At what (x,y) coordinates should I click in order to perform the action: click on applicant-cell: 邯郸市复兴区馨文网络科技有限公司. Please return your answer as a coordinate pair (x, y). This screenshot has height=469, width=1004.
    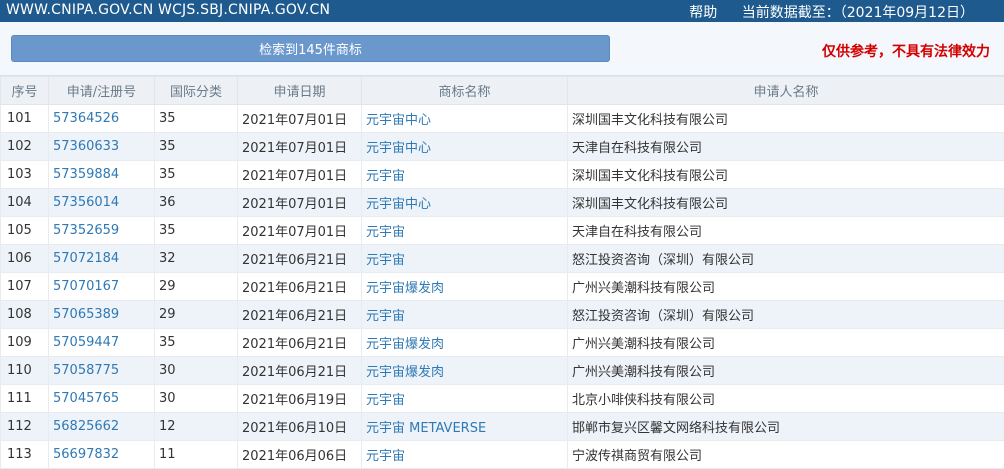
    Looking at the image, I should click on (786, 427).